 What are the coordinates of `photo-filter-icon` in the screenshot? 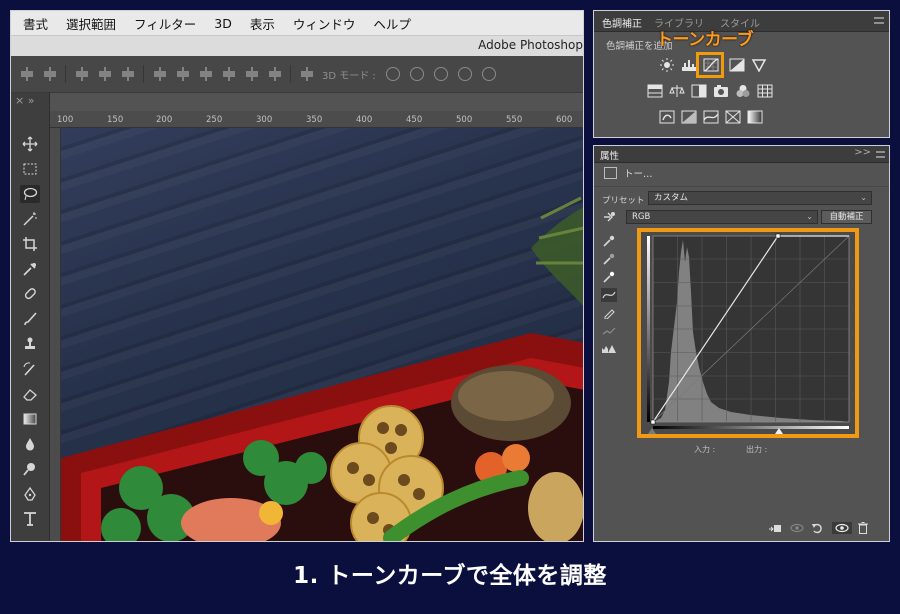 It's located at (721, 91).